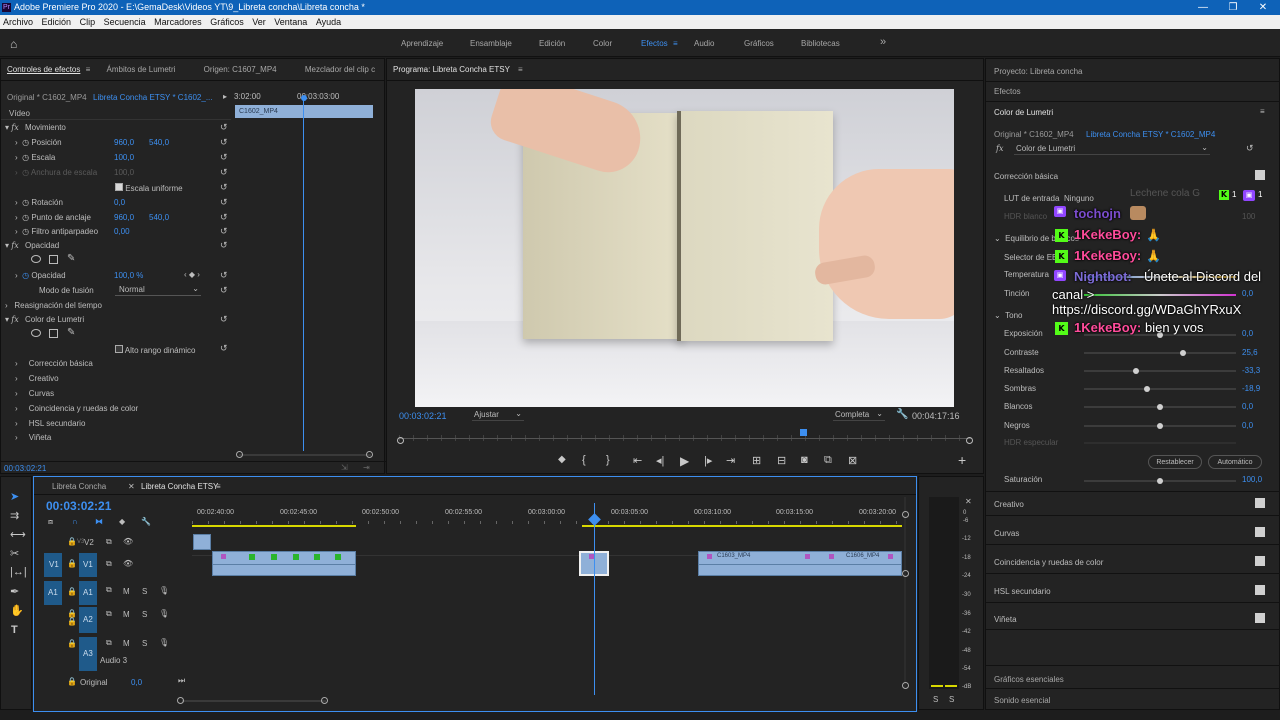  Describe the element at coordinates (124, 142) in the screenshot. I see `posicion-x: 960,0` at that location.